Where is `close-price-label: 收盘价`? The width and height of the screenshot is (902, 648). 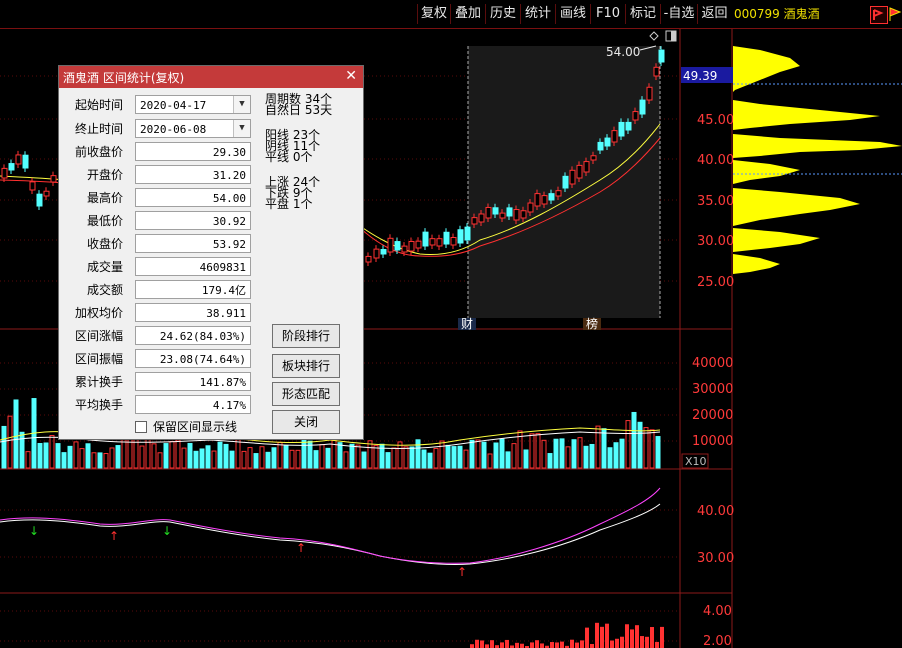
close-price-label: 收盘价 is located at coordinates (104, 244).